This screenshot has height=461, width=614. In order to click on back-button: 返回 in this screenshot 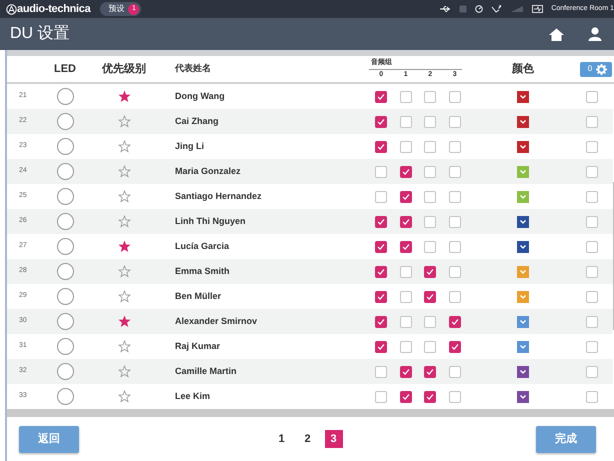, I will do `click(49, 439)`.